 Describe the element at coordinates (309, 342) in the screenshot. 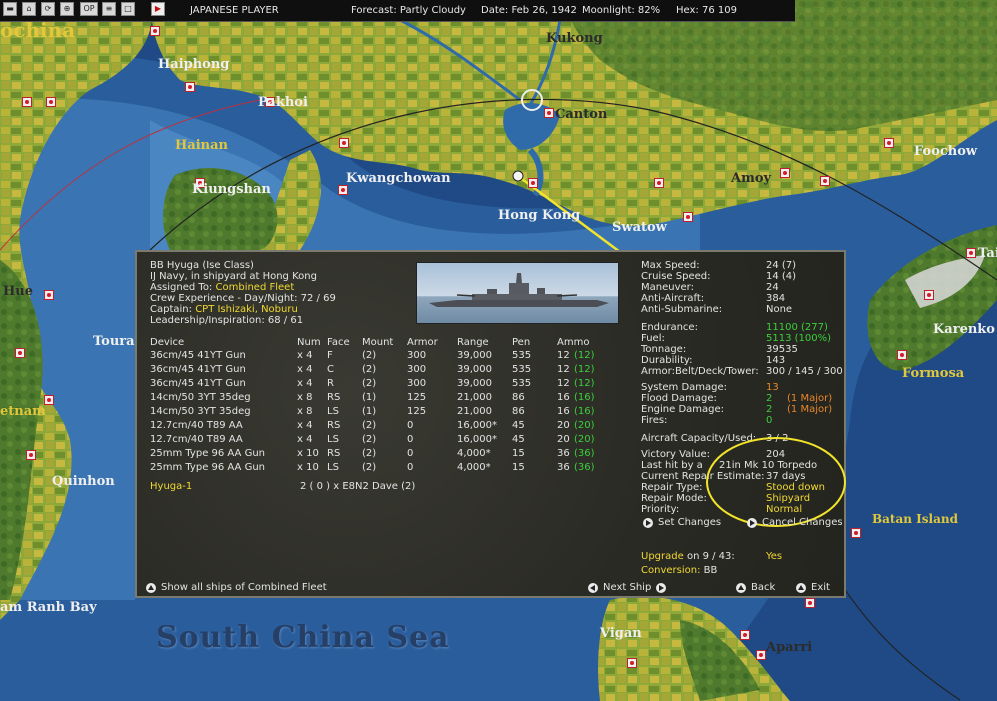

I see `col-num: Num` at that location.